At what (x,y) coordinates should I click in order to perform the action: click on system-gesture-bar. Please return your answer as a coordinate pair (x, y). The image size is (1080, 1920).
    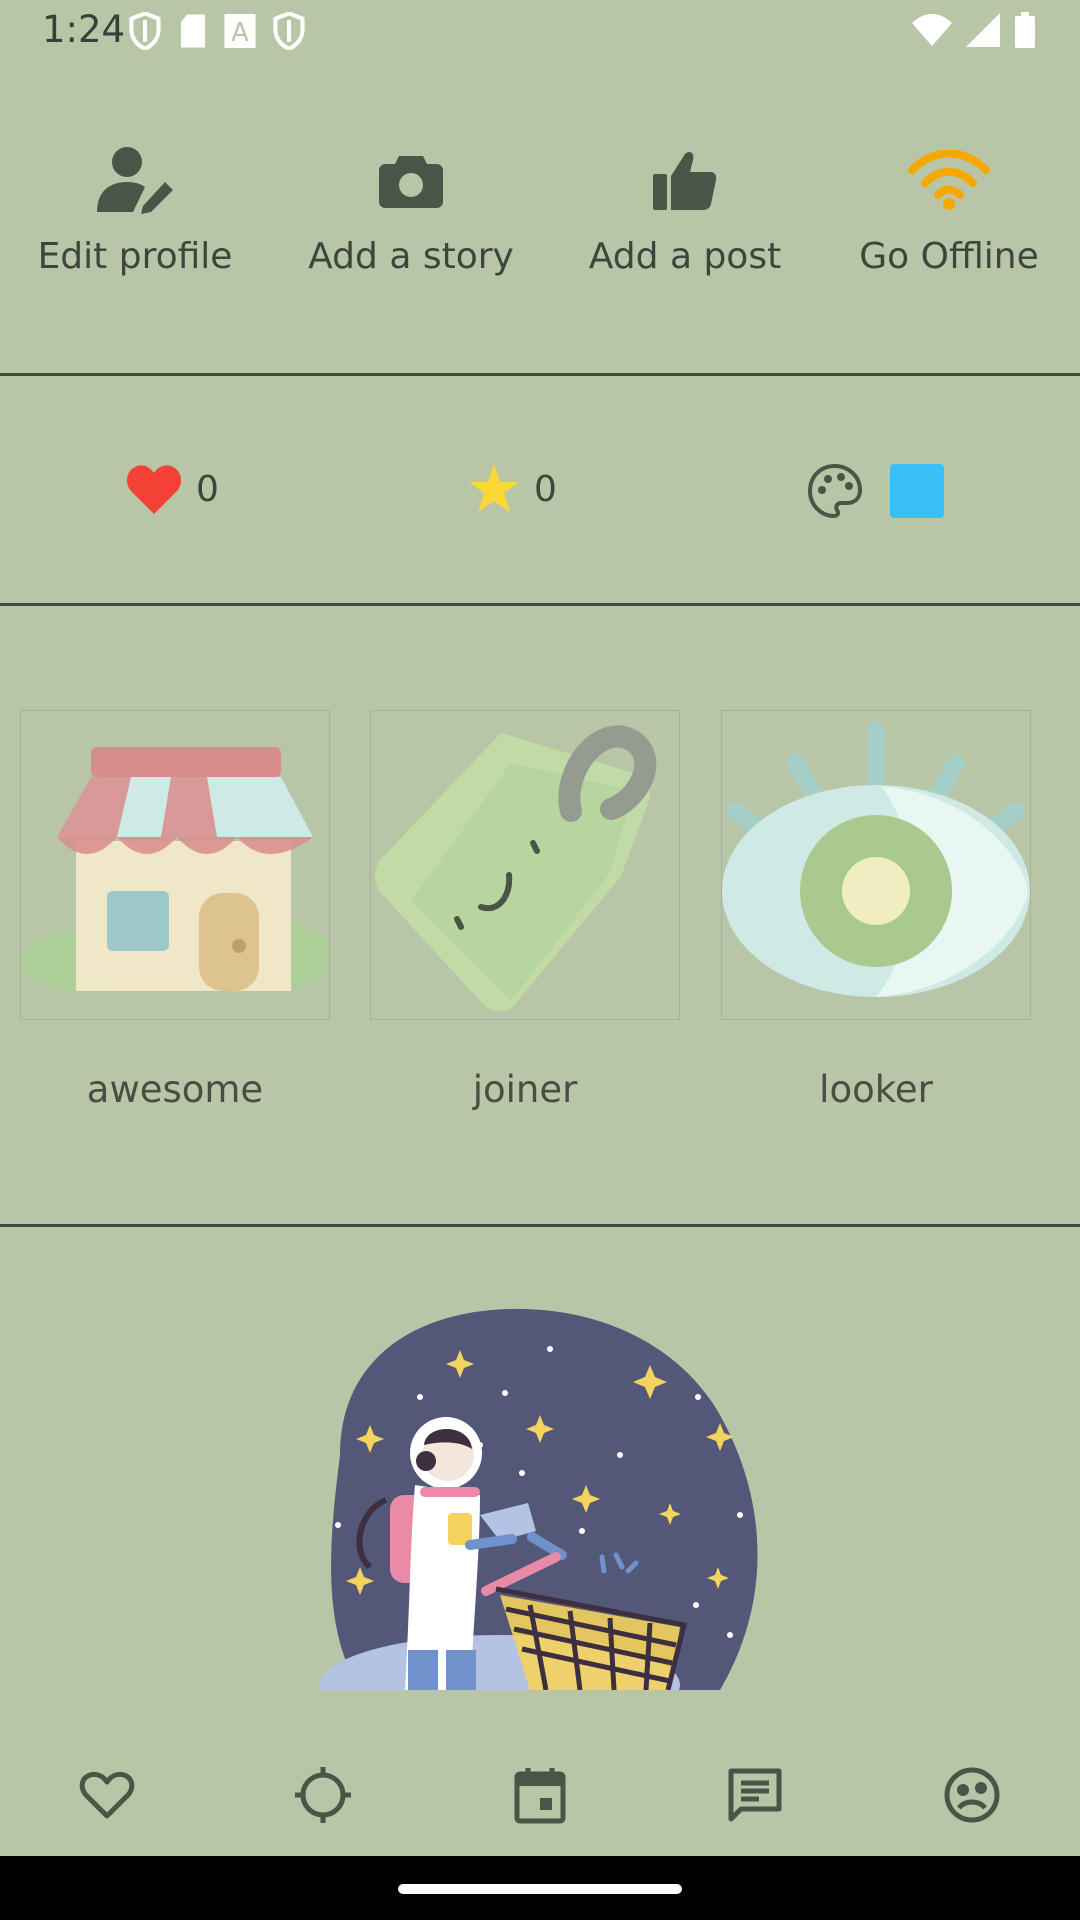
    Looking at the image, I should click on (540, 1888).